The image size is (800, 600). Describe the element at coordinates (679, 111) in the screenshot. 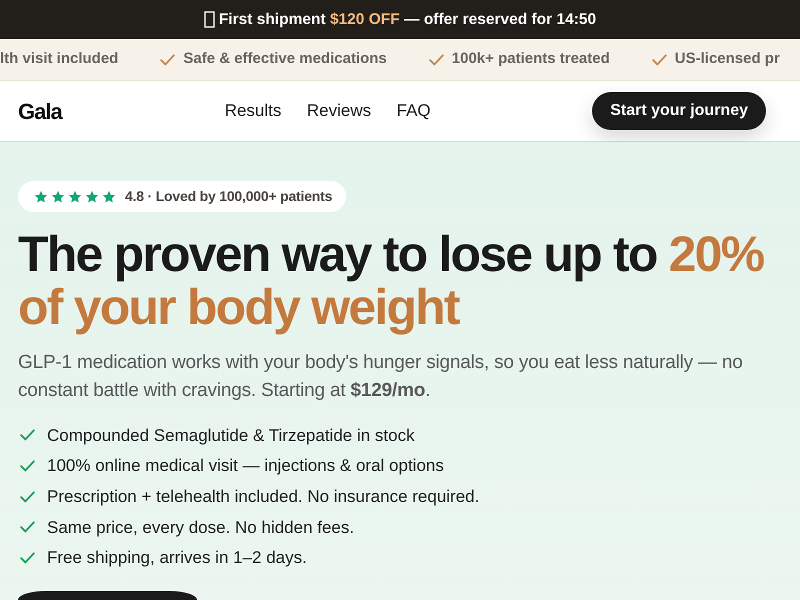

I see `start-journey-button: Start your journey` at that location.